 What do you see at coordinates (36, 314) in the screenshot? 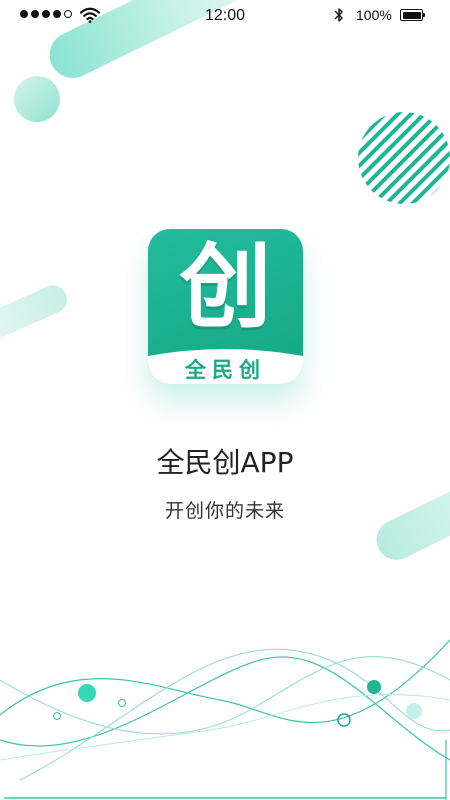
I see `decorative-pill-left` at bounding box center [36, 314].